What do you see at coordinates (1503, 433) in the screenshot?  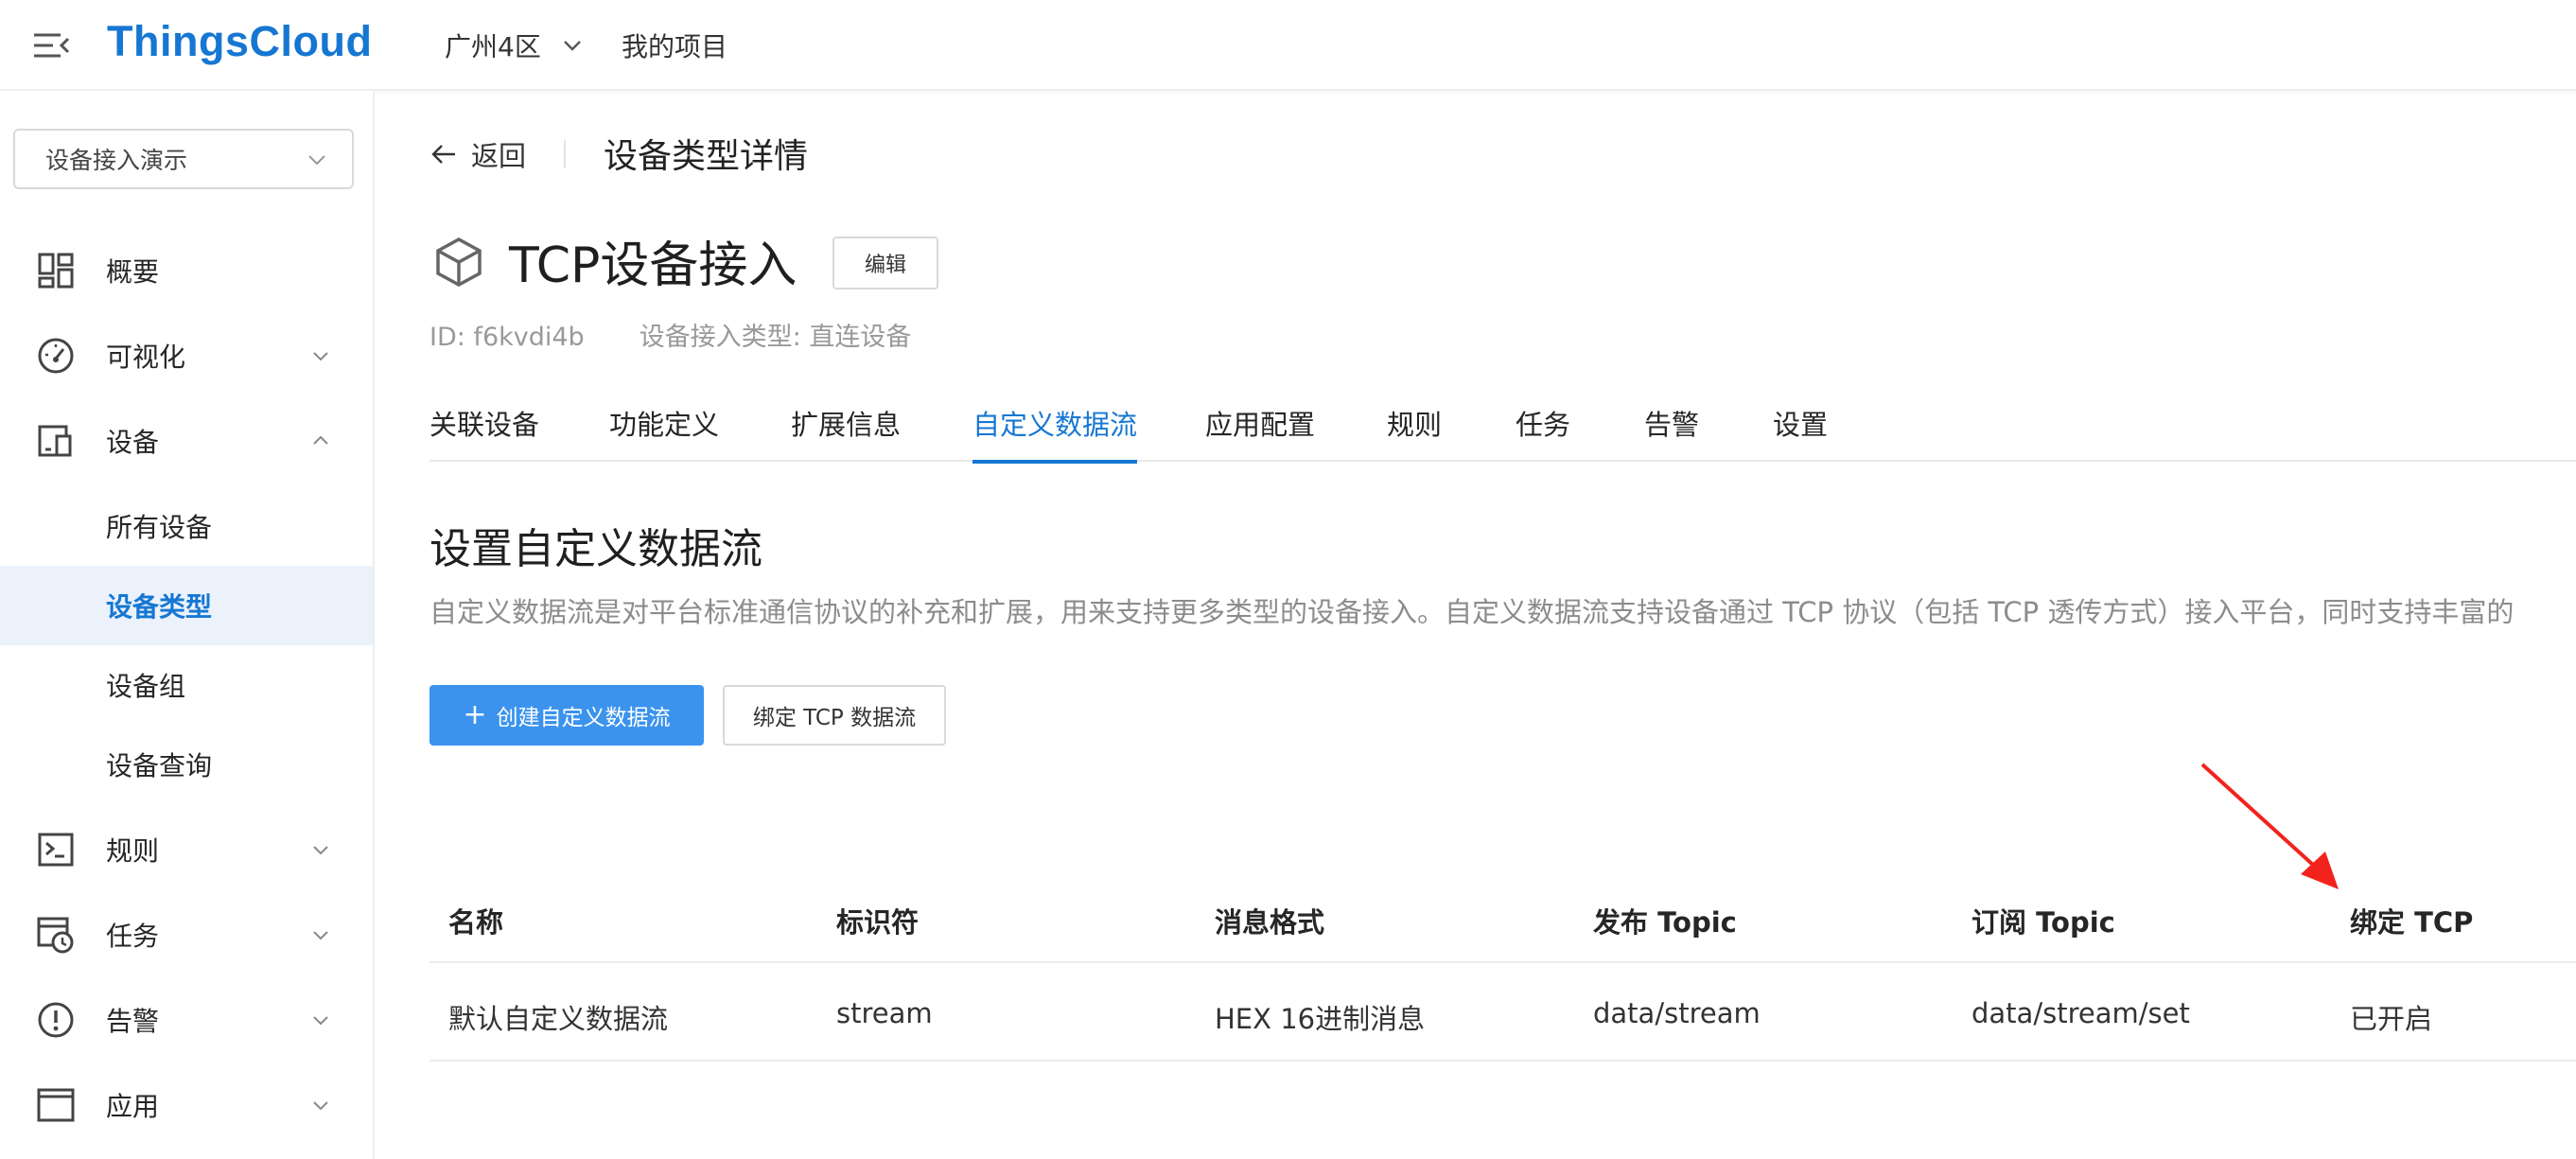 I see `tab-bar: 关联设备 功能定义 扩展信息 自定义数据流 应用配置 规则 任务 告警 设置` at bounding box center [1503, 433].